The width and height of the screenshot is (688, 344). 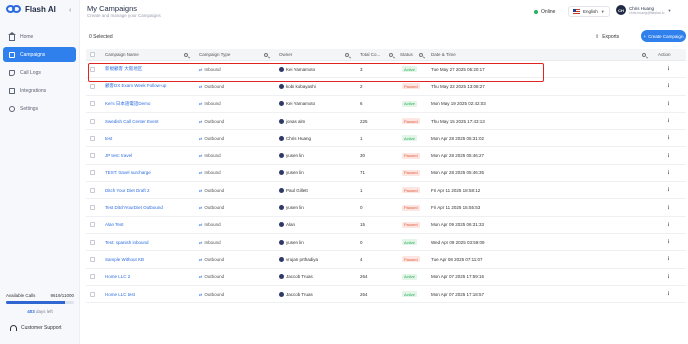 What do you see at coordinates (151, 242) in the screenshot?
I see `campaign-name-link: Test: spanish inbound` at bounding box center [151, 242].